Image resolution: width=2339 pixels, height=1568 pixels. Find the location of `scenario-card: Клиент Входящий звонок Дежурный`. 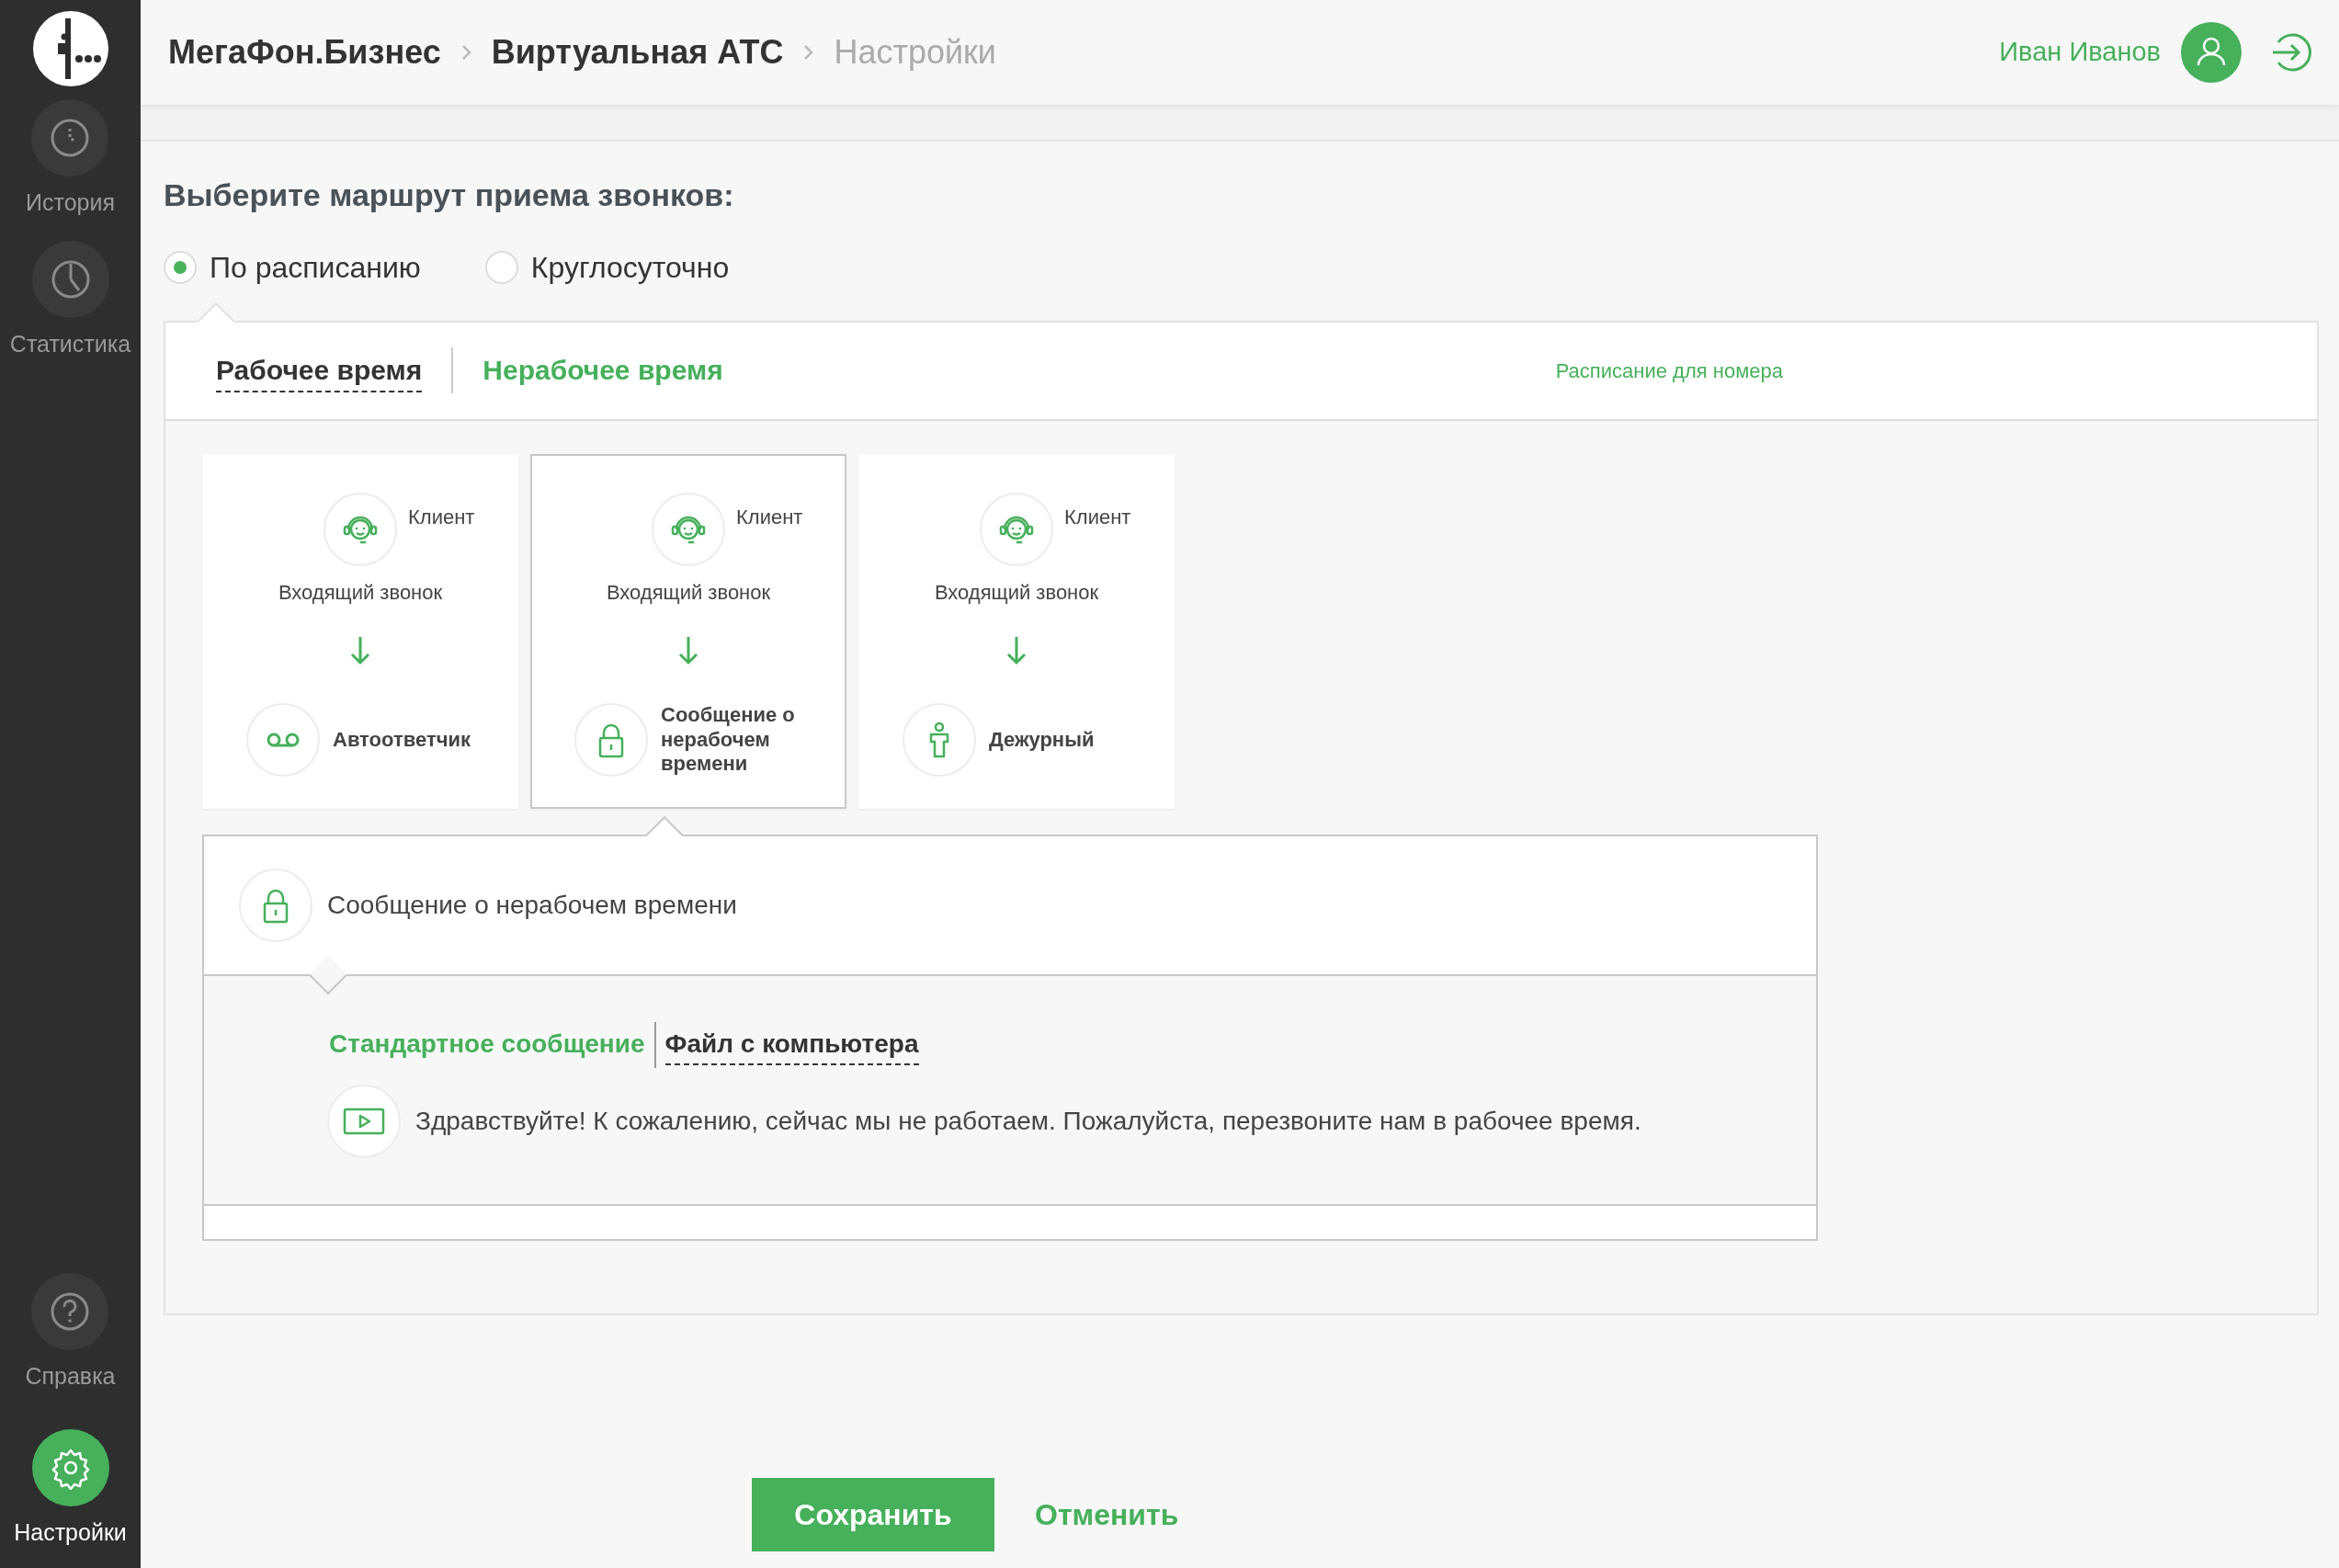

scenario-card: Клиент Входящий звонок Дежурный is located at coordinates (1016, 631).